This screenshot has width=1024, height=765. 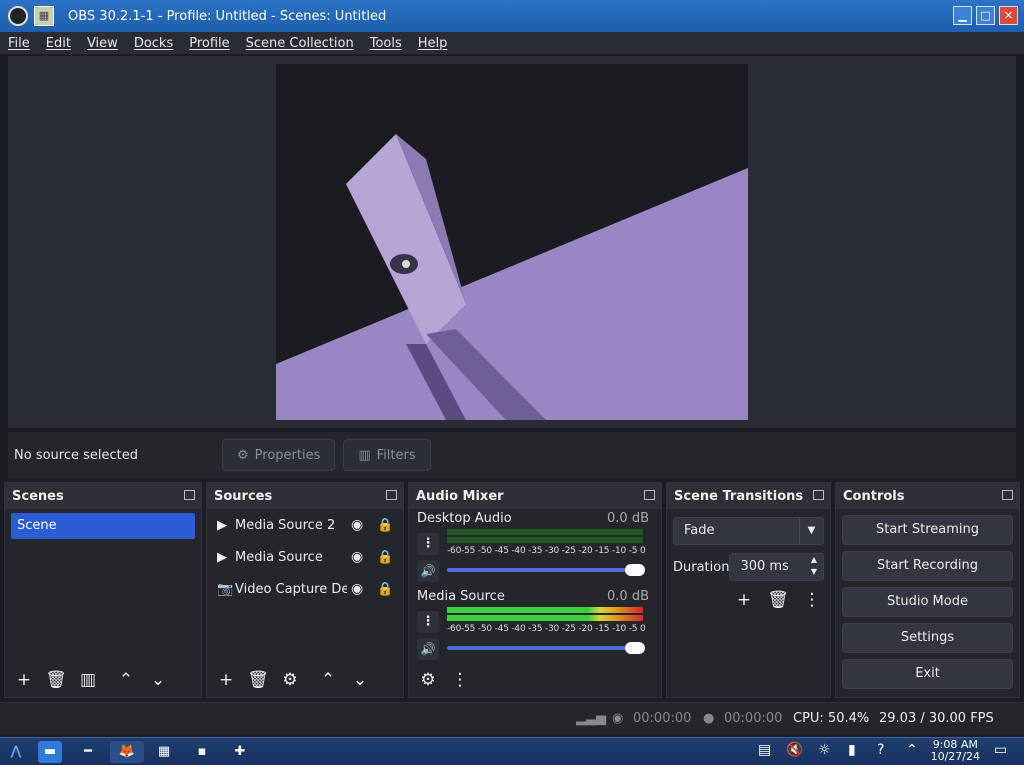 What do you see at coordinates (764, 566) in the screenshot?
I see `duration-value: 300 ms` at bounding box center [764, 566].